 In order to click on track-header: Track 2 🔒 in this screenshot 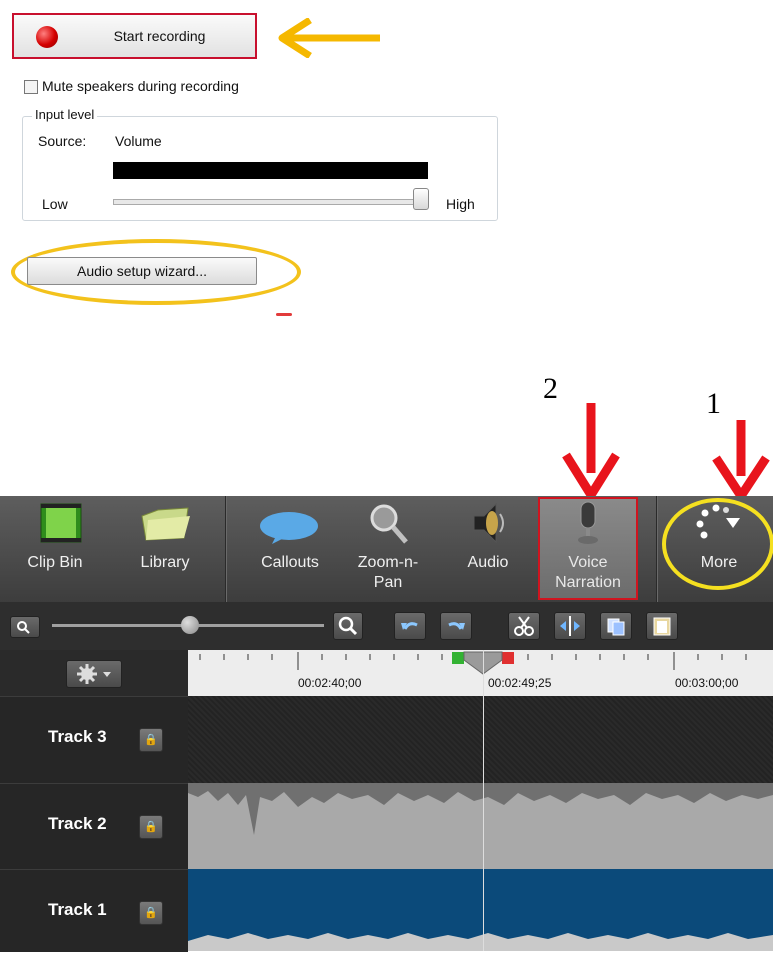, I will do `click(94, 826)`.